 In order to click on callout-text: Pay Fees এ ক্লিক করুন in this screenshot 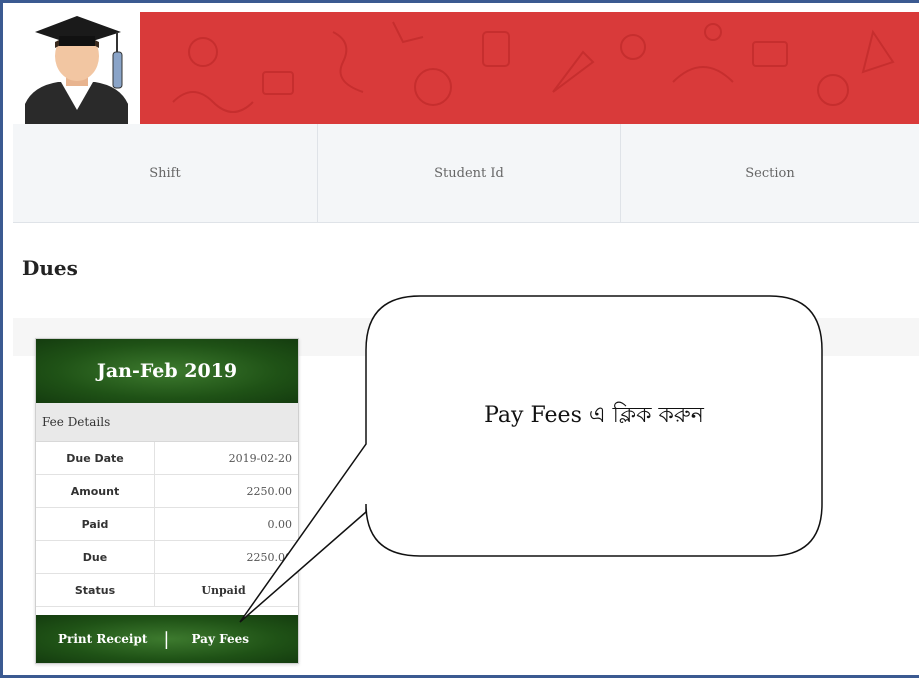, I will do `click(594, 415)`.